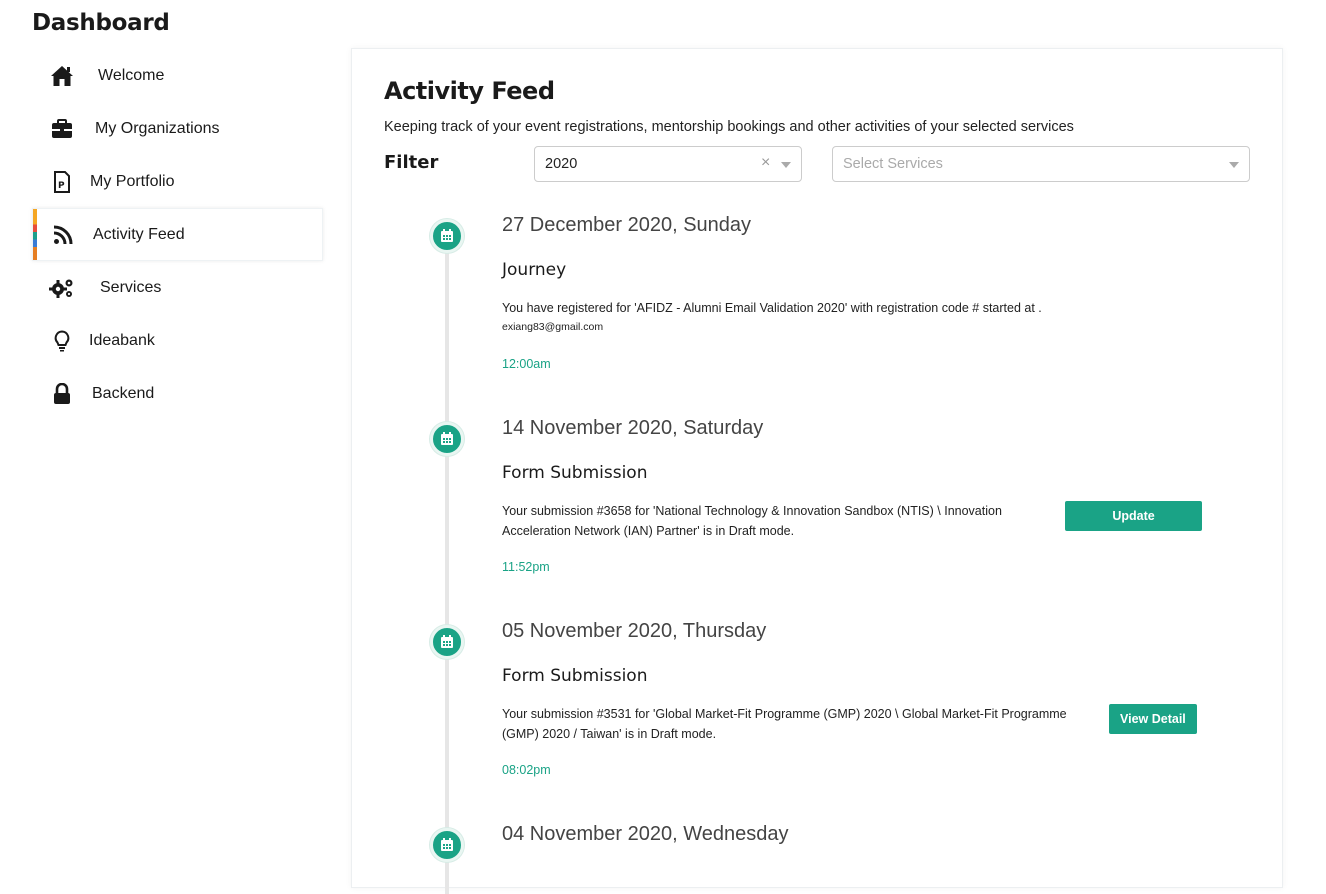 The width and height of the screenshot is (1326, 894). I want to click on svg-text: P, so click(61, 186).